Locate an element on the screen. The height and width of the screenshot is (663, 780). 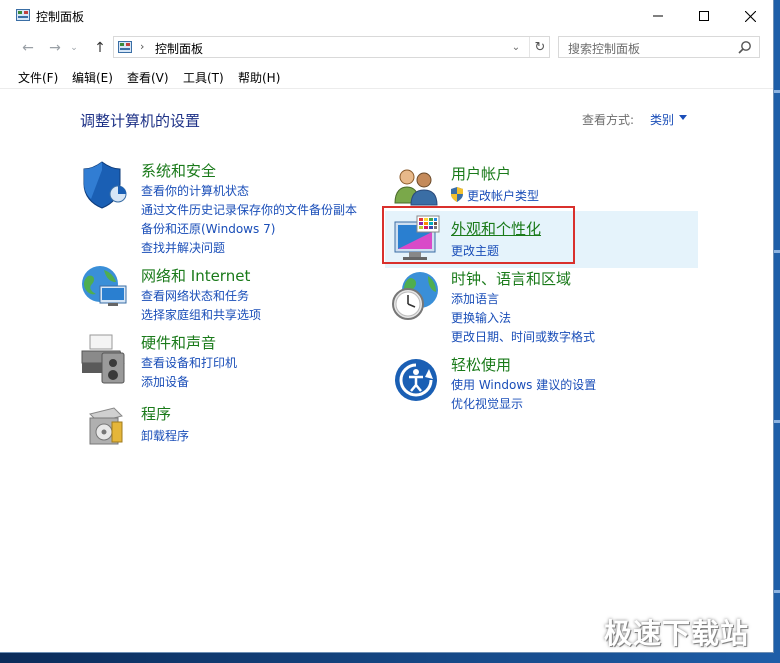
view-by-dropdown: 类别 is located at coordinates (662, 119).